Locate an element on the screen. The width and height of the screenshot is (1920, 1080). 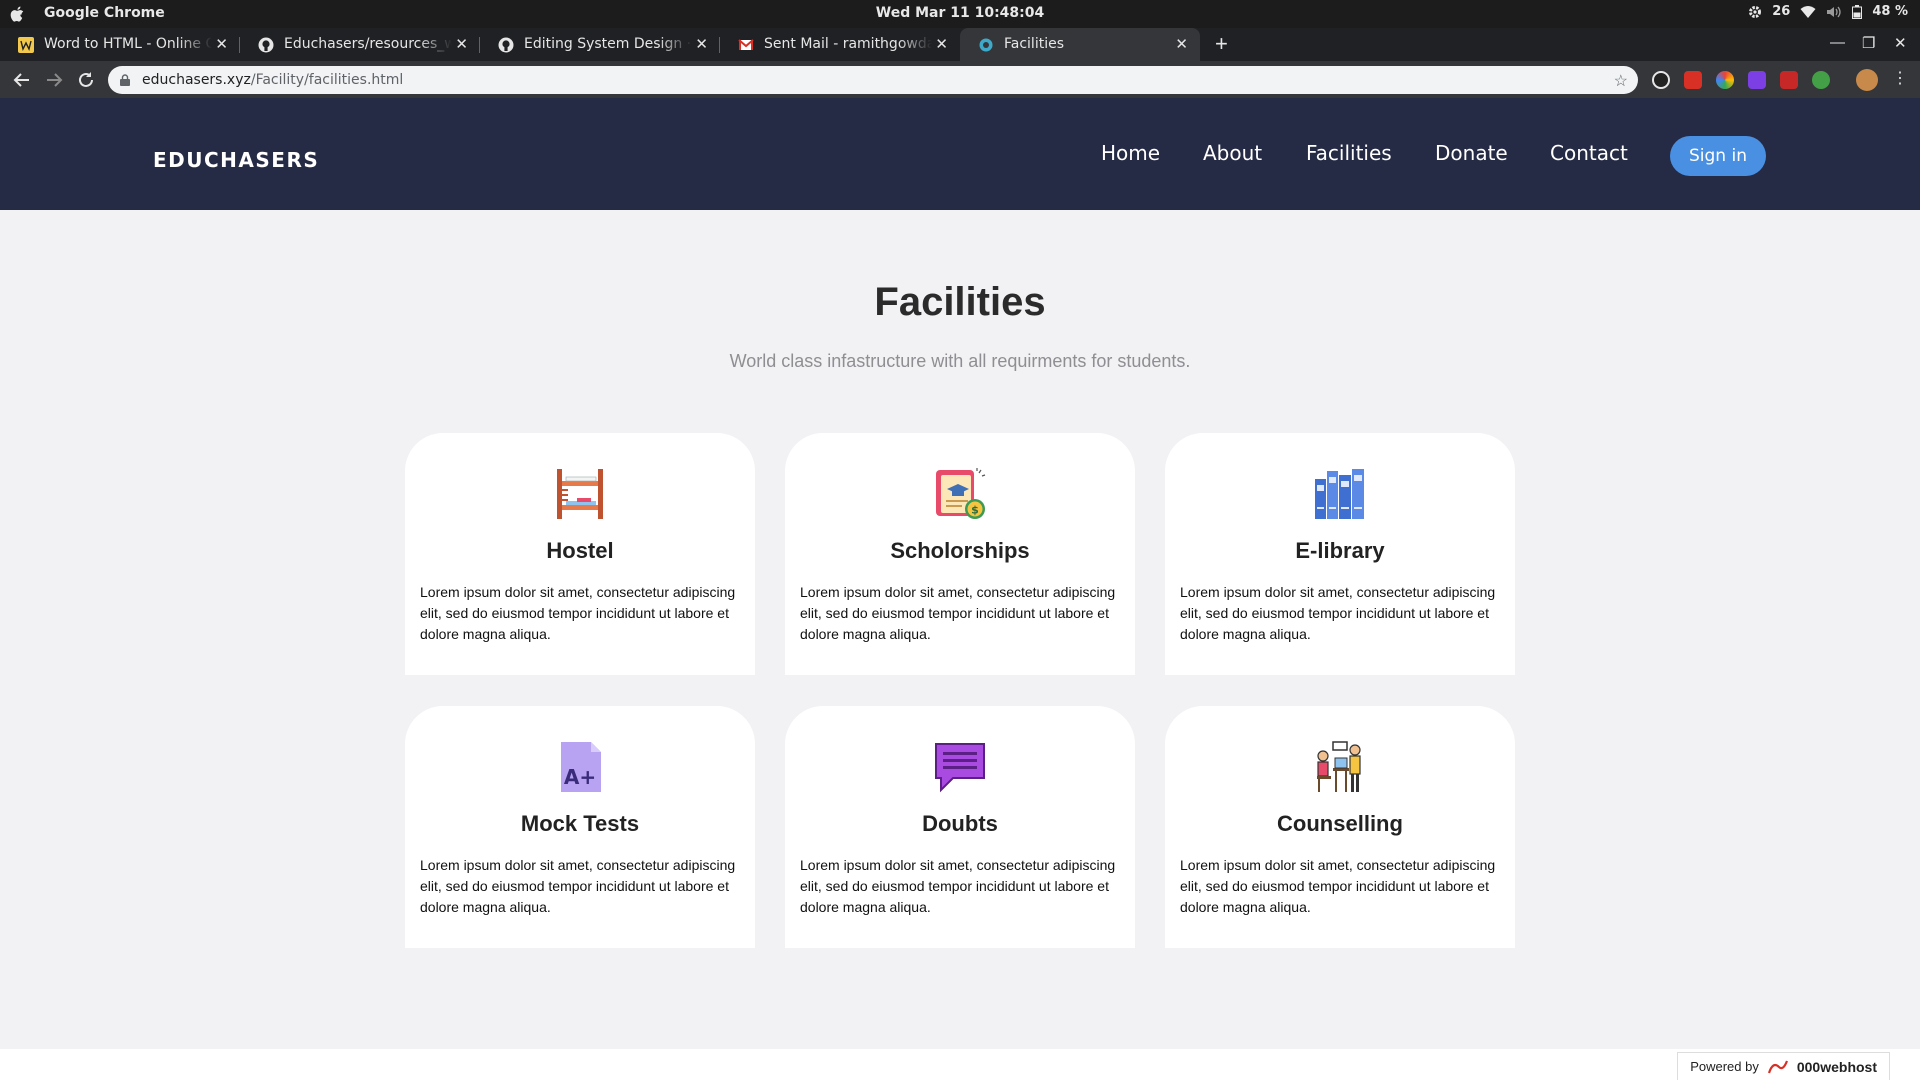
webhost-brand: 000webhost is located at coordinates (1836, 1066).